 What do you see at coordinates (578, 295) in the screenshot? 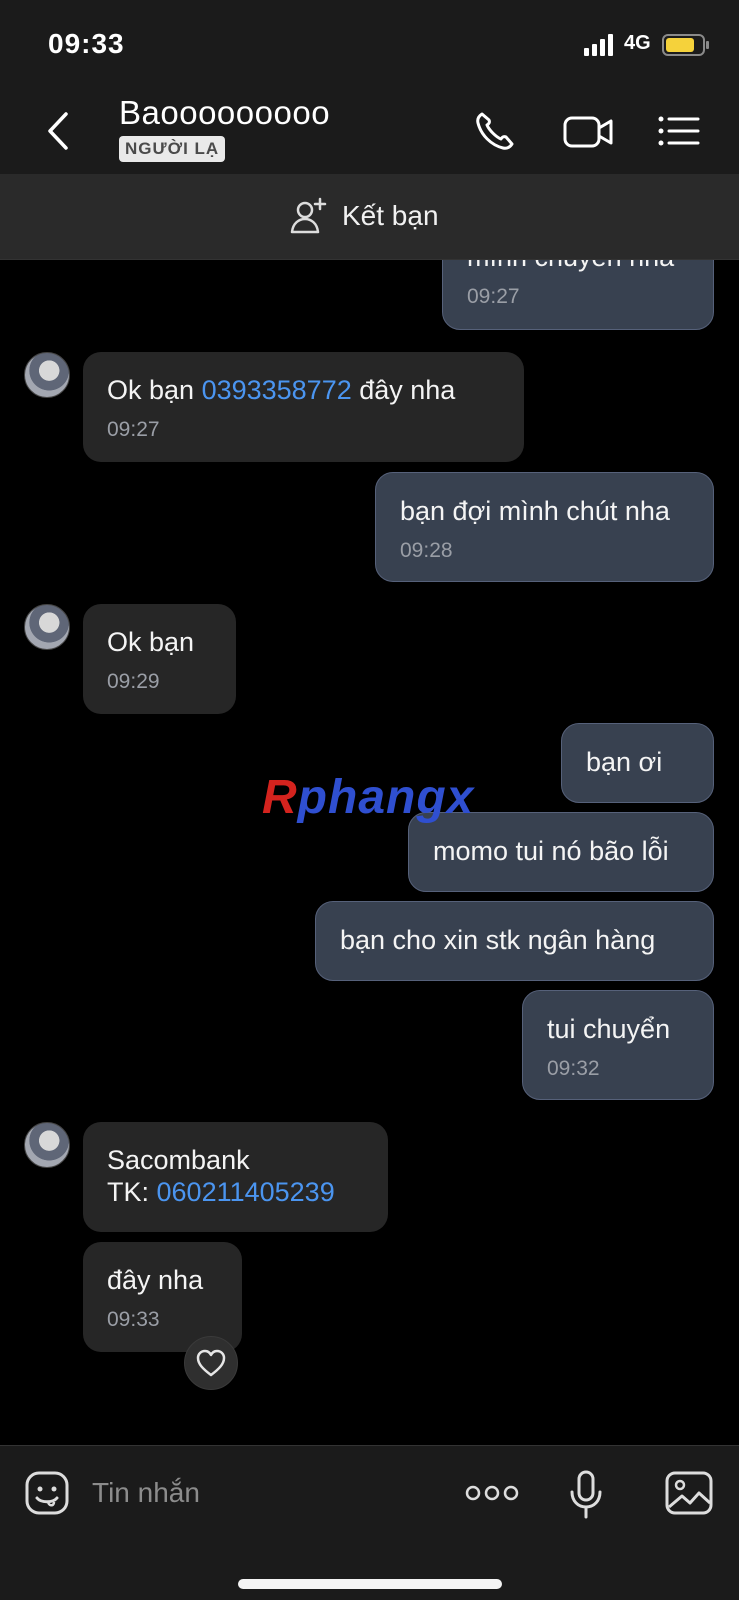
I see `message-outgoing: mình chuyển nha 09:27` at bounding box center [578, 295].